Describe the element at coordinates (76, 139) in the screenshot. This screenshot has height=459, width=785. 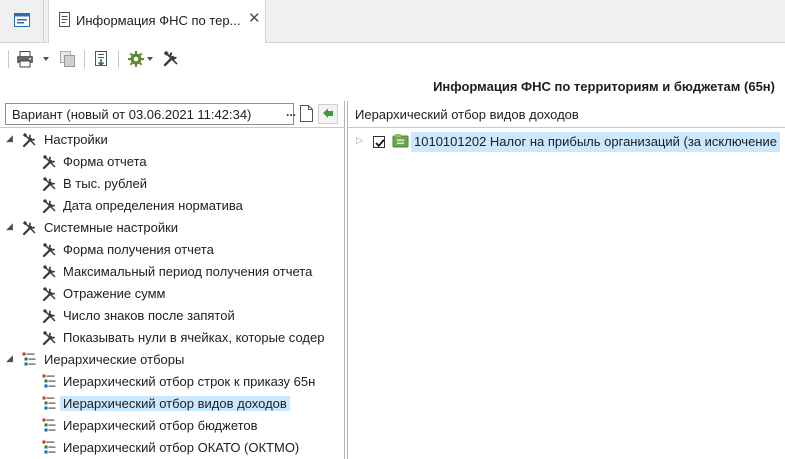
I see `tree-item-label: Настройки` at that location.